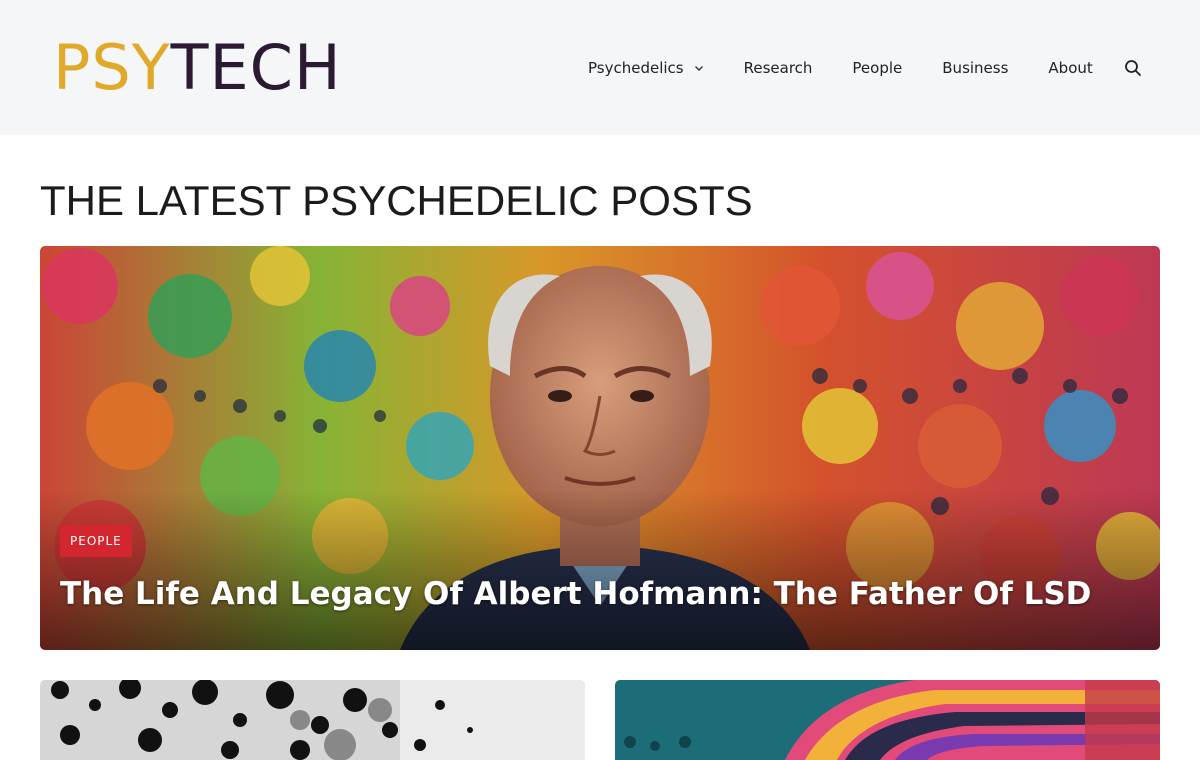 The height and width of the screenshot is (760, 1200). What do you see at coordinates (1133, 68) in the screenshot?
I see `search-icon` at bounding box center [1133, 68].